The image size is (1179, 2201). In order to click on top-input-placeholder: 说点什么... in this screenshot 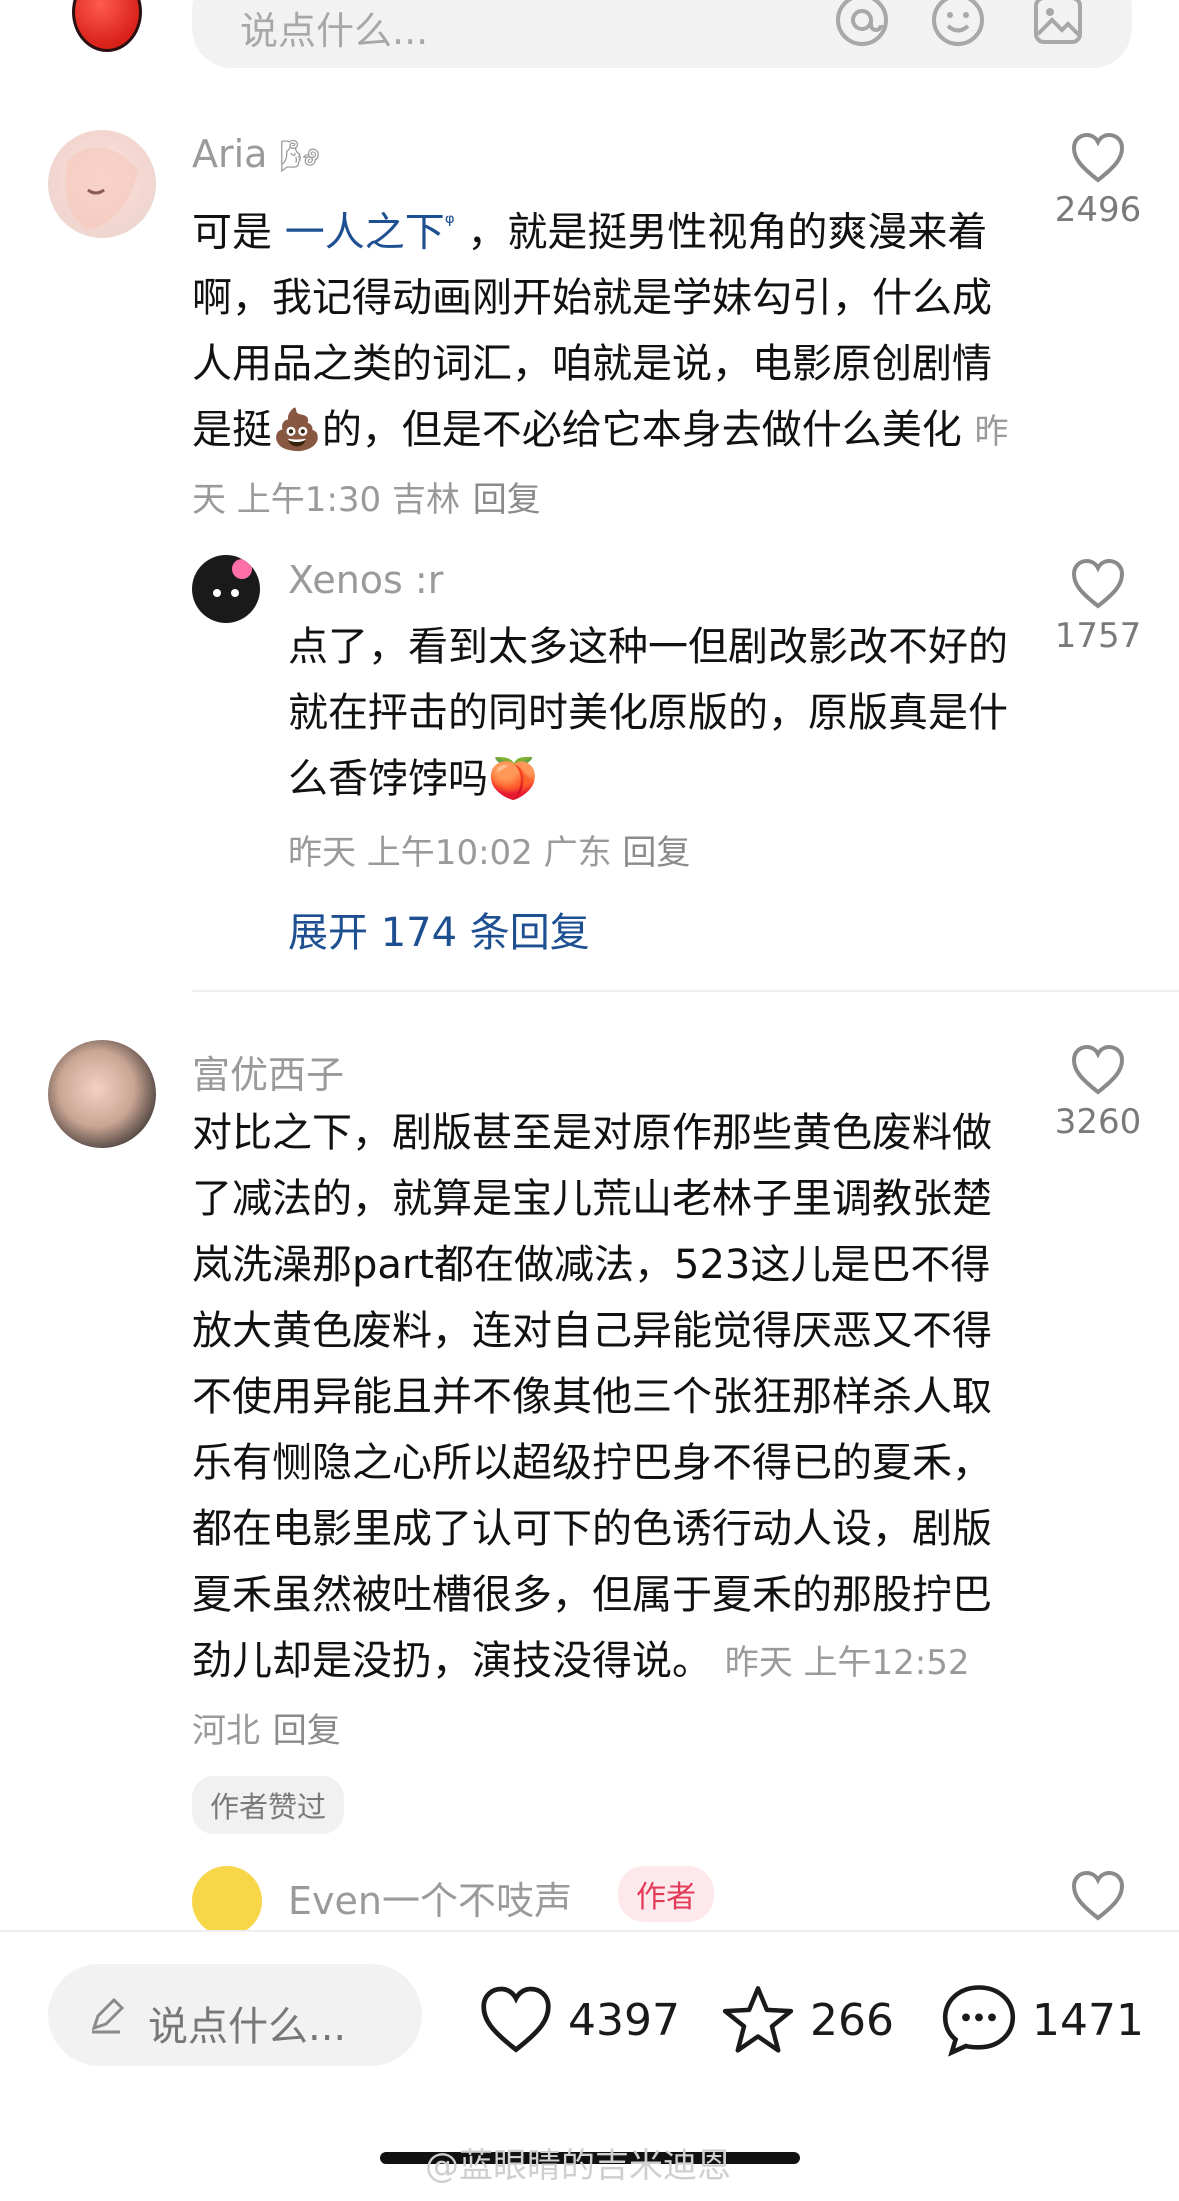, I will do `click(334, 31)`.